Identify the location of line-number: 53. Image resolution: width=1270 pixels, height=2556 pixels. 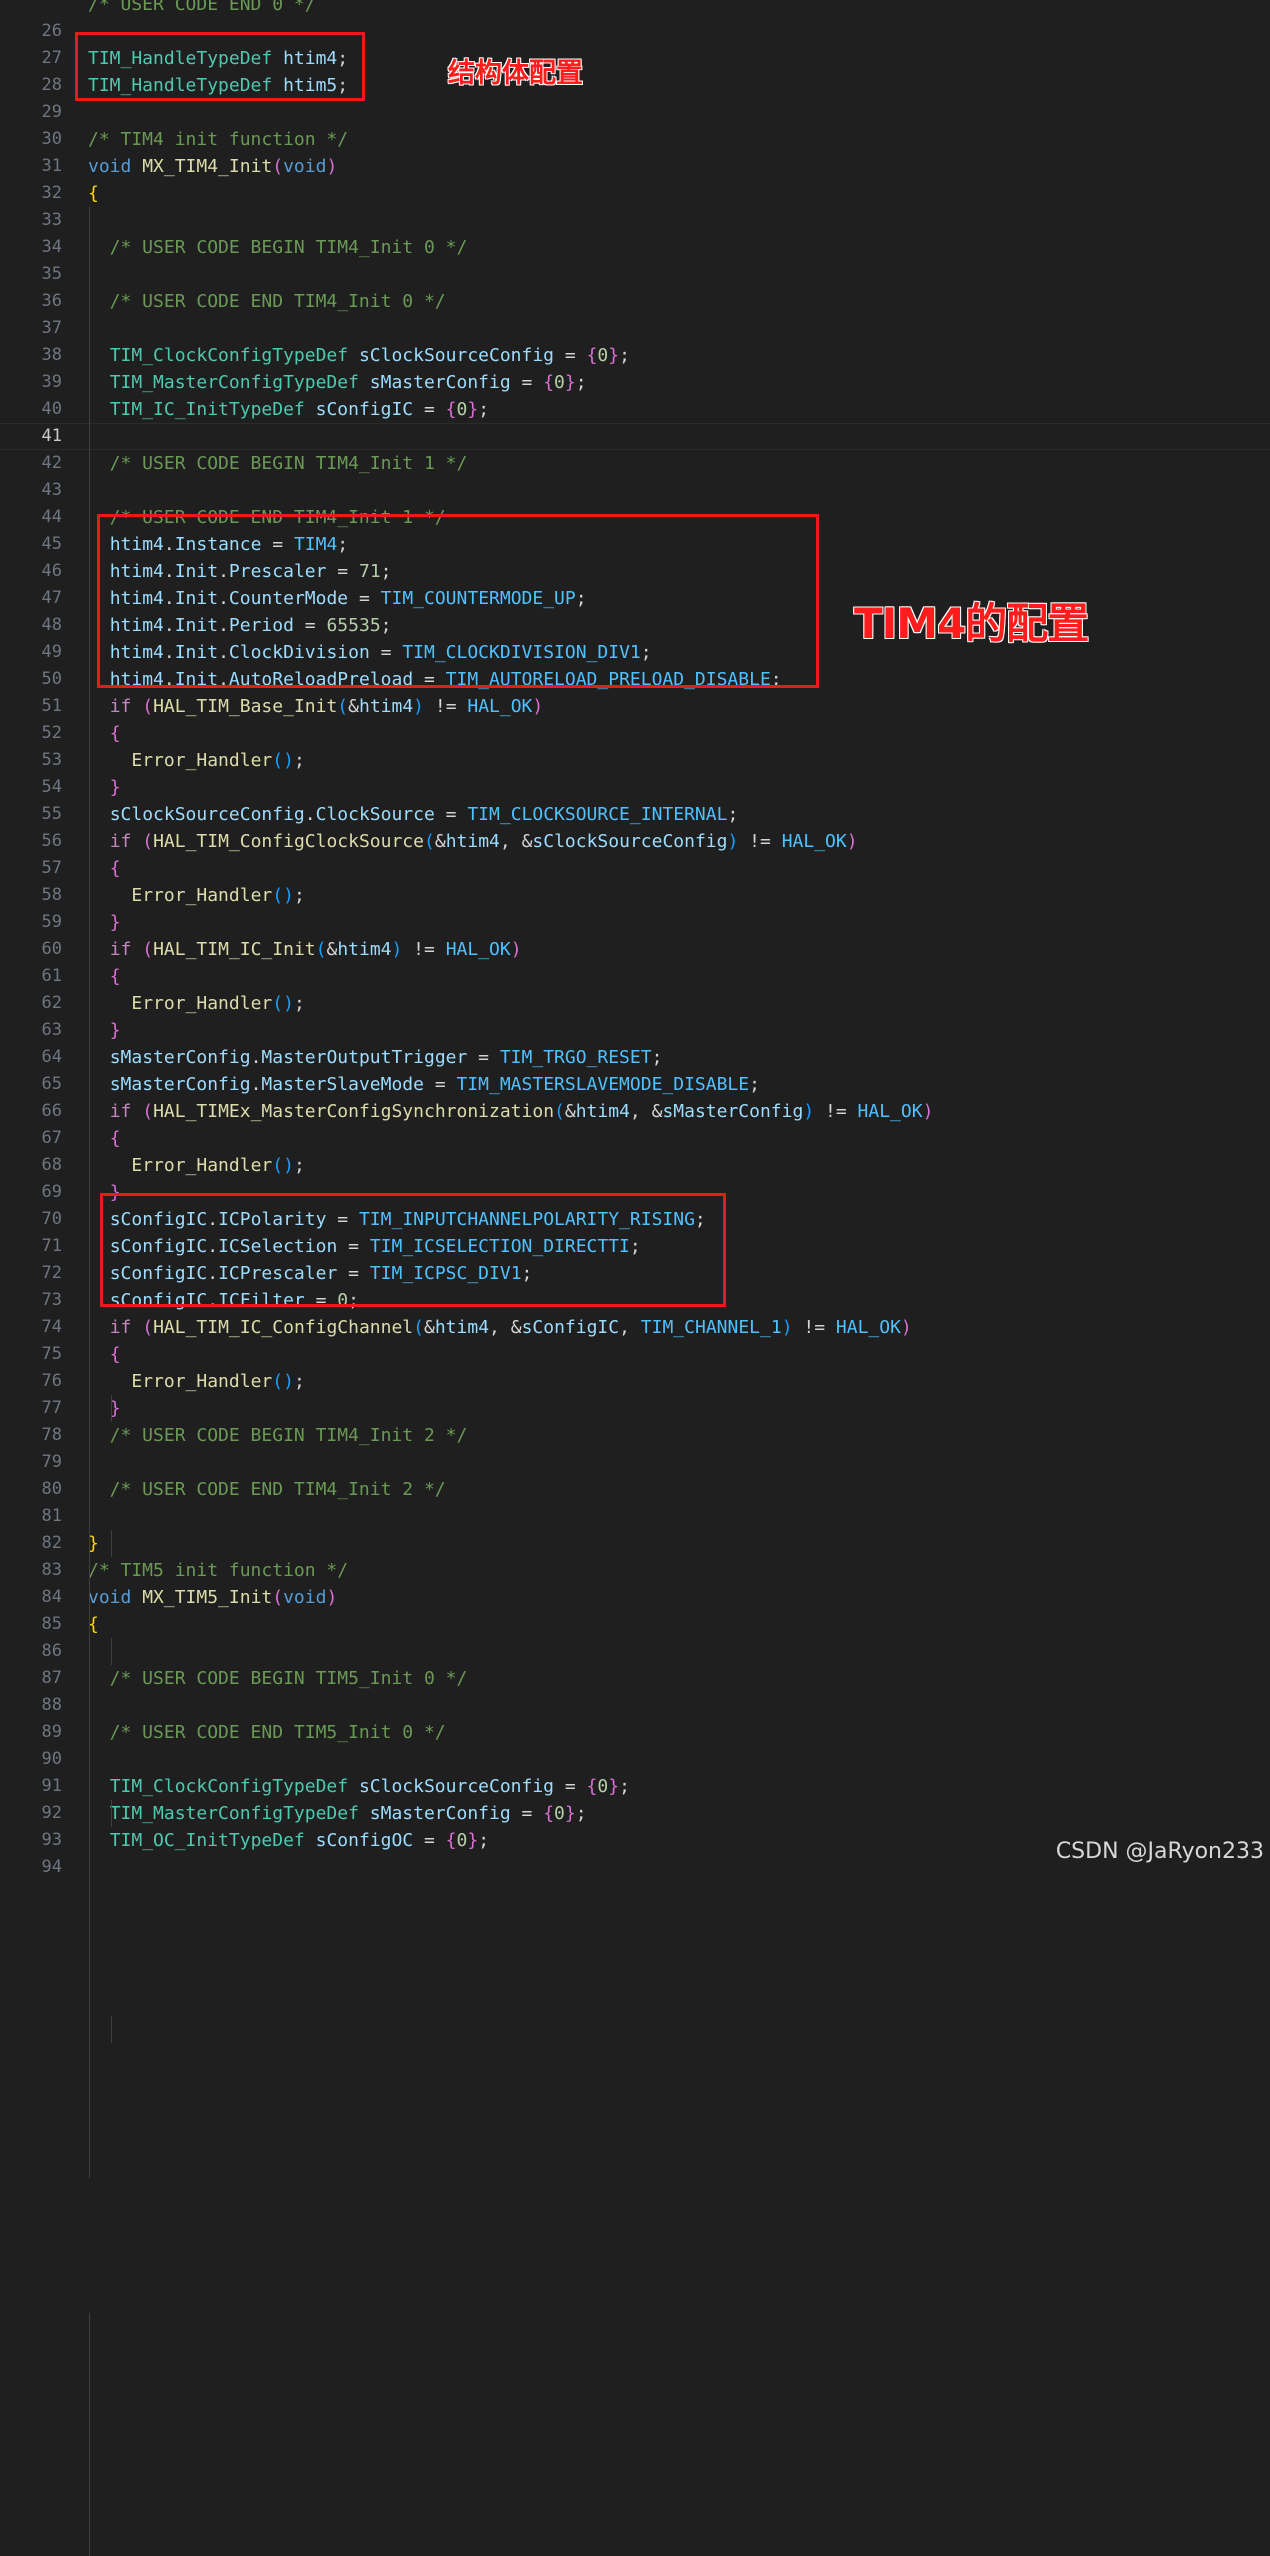
(51, 760).